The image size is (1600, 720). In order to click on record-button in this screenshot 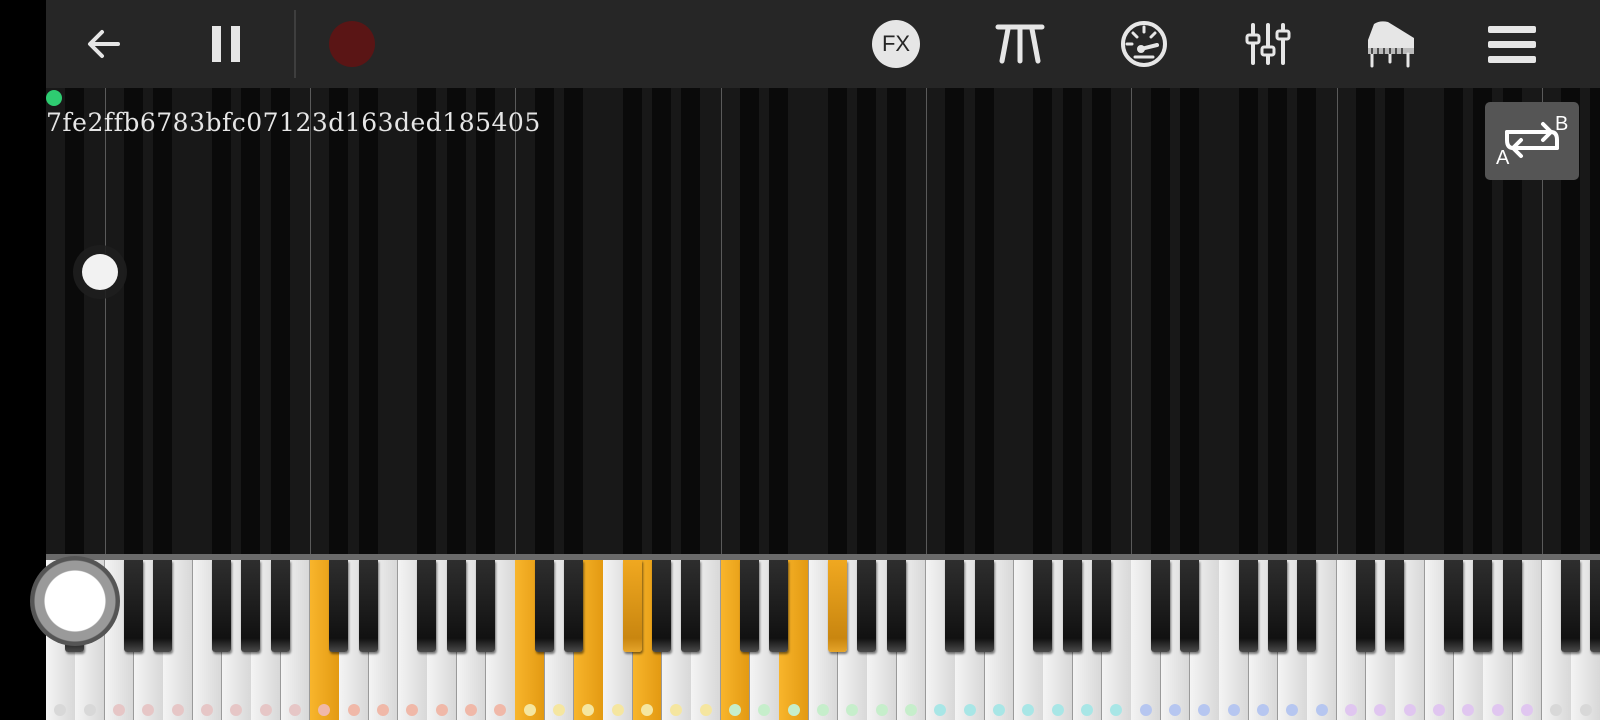, I will do `click(352, 44)`.